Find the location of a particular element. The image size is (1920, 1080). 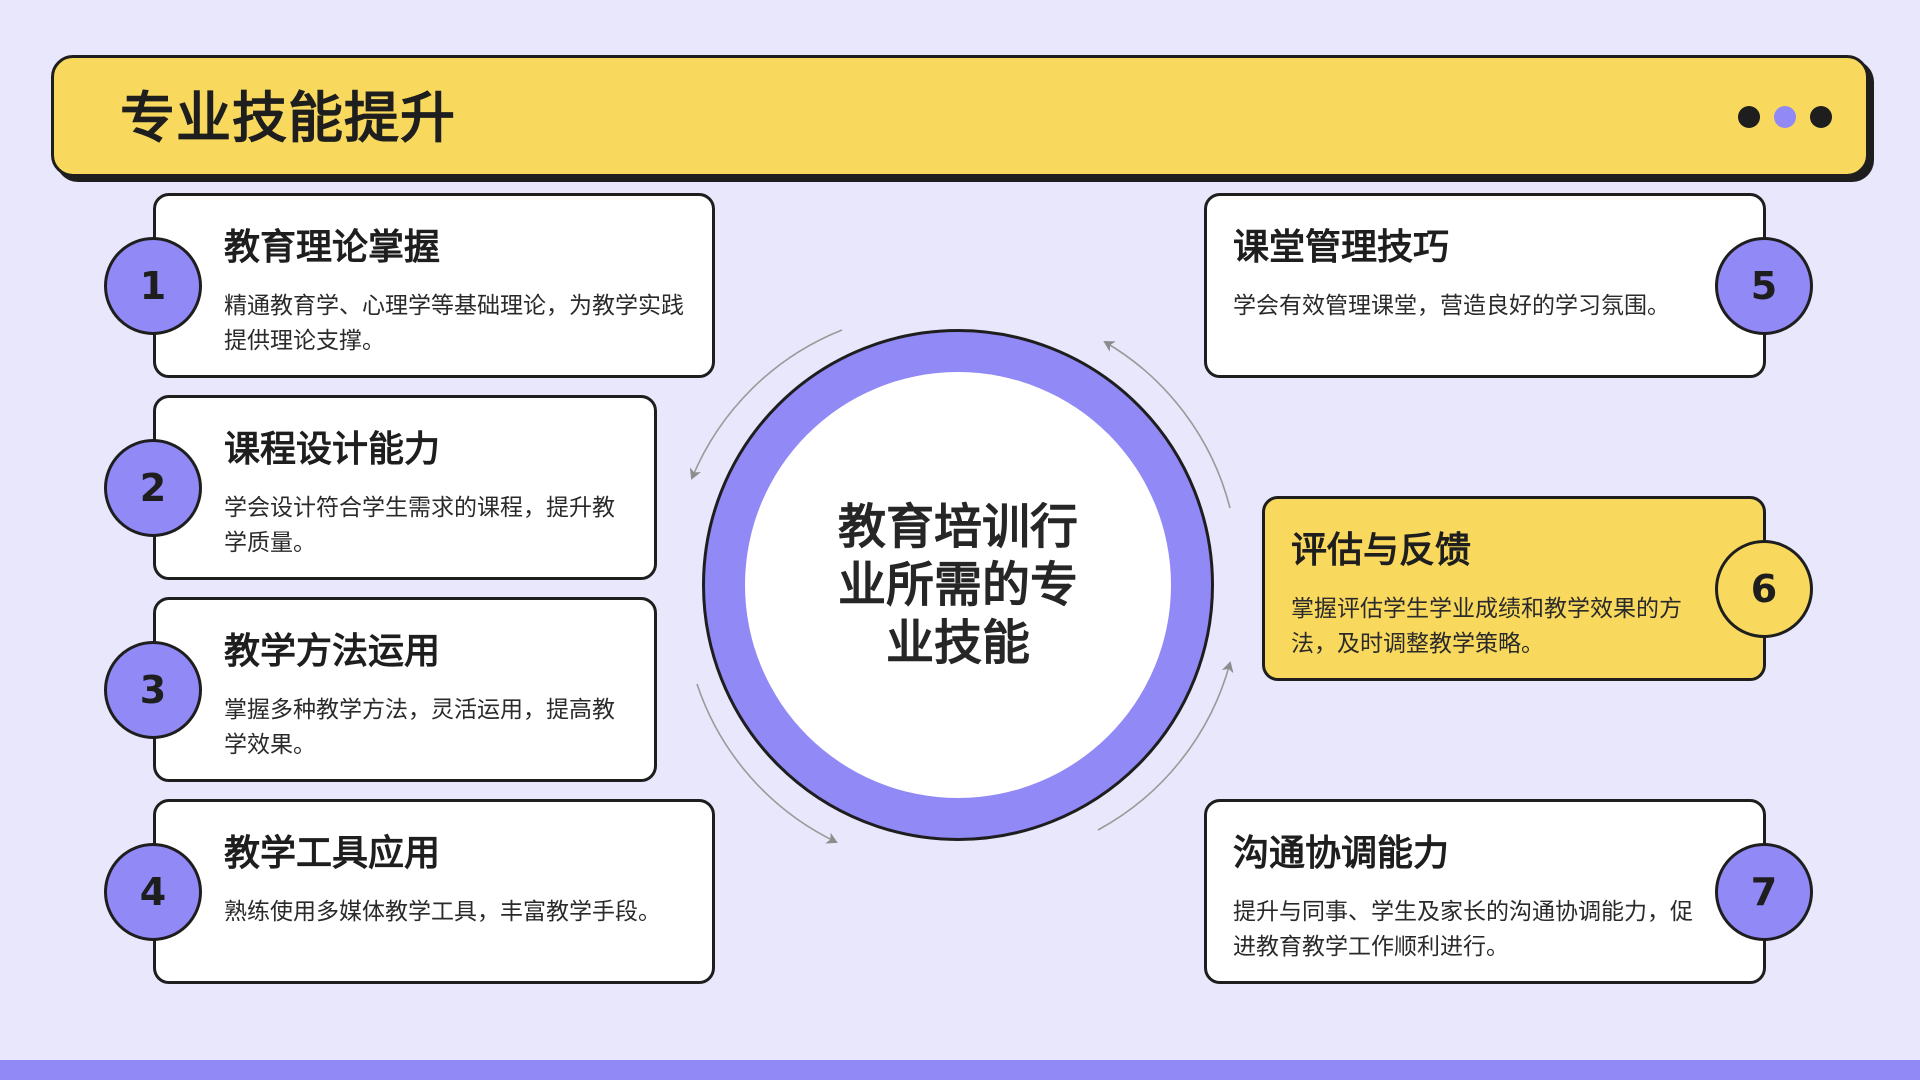

center-label: 教育培训行业所需的专业技能 is located at coordinates (957, 585).